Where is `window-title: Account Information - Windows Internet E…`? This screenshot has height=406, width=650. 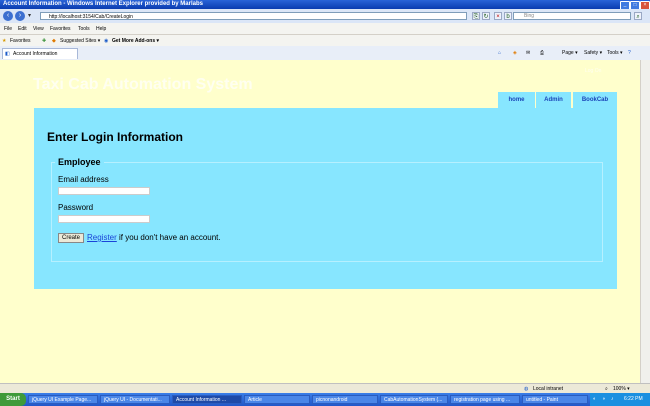
window-title: Account Information - Windows Internet E… is located at coordinates (103, 4).